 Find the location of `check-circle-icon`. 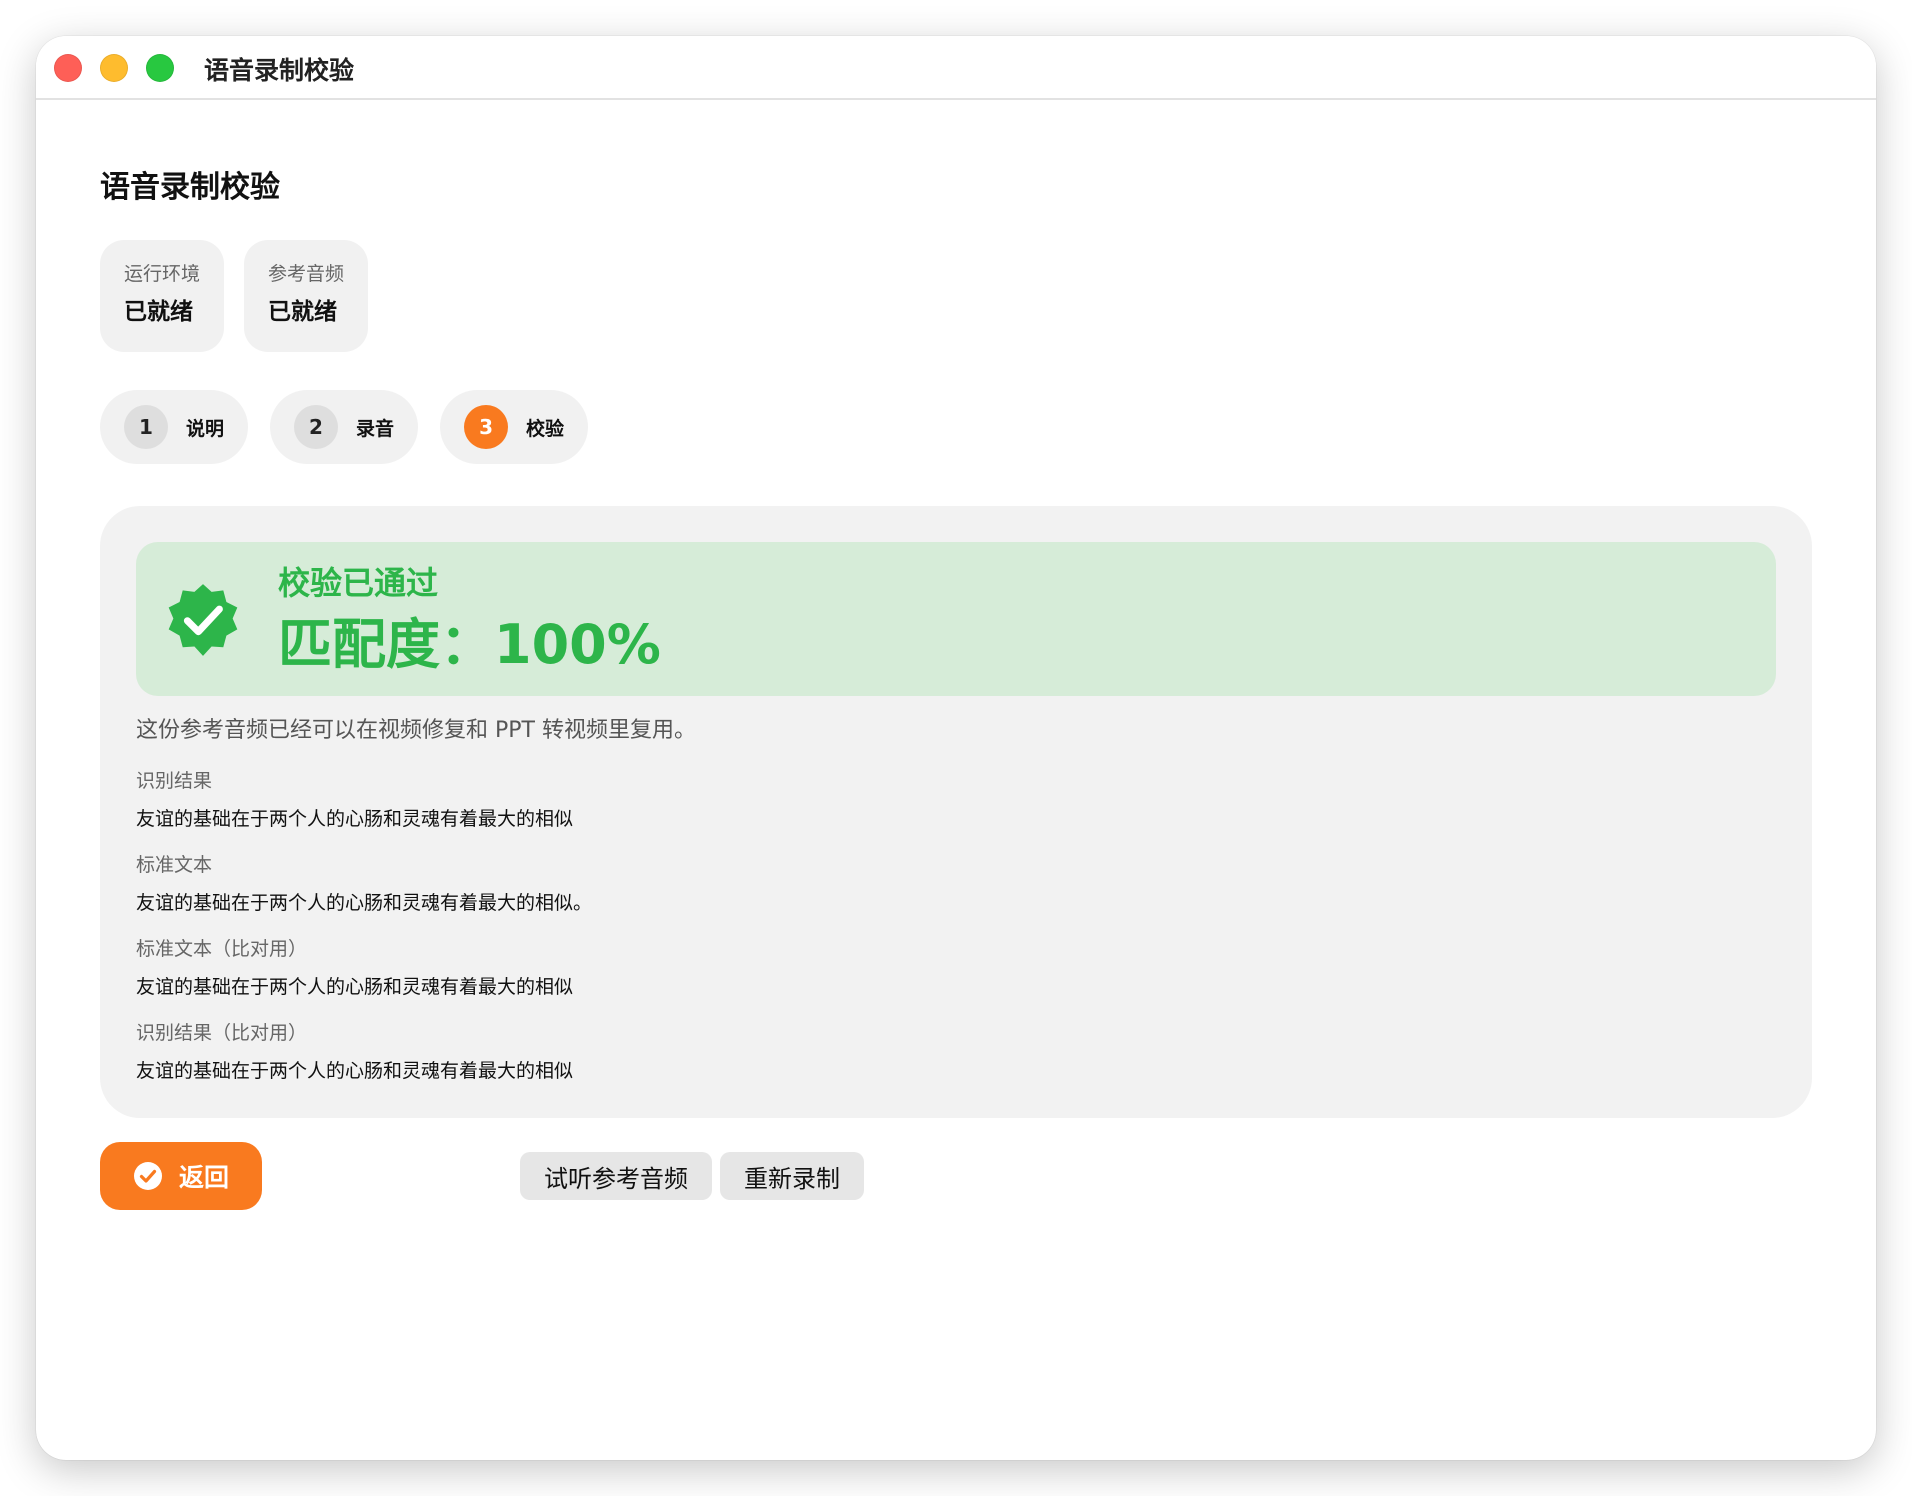

check-circle-icon is located at coordinates (147, 1176).